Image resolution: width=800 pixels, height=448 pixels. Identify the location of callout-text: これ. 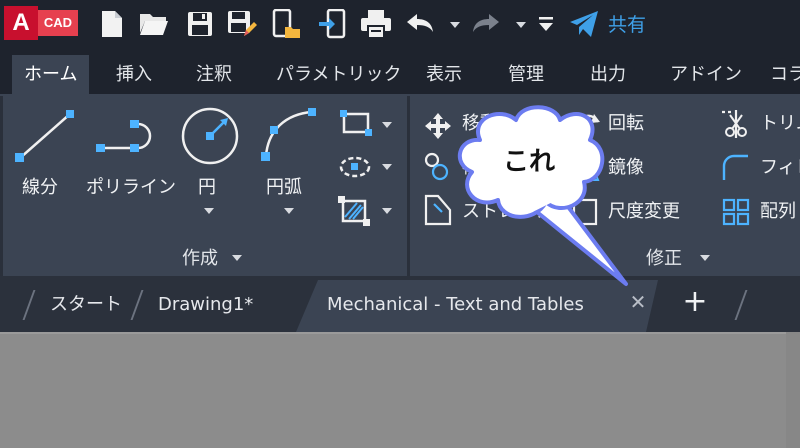
(528, 162).